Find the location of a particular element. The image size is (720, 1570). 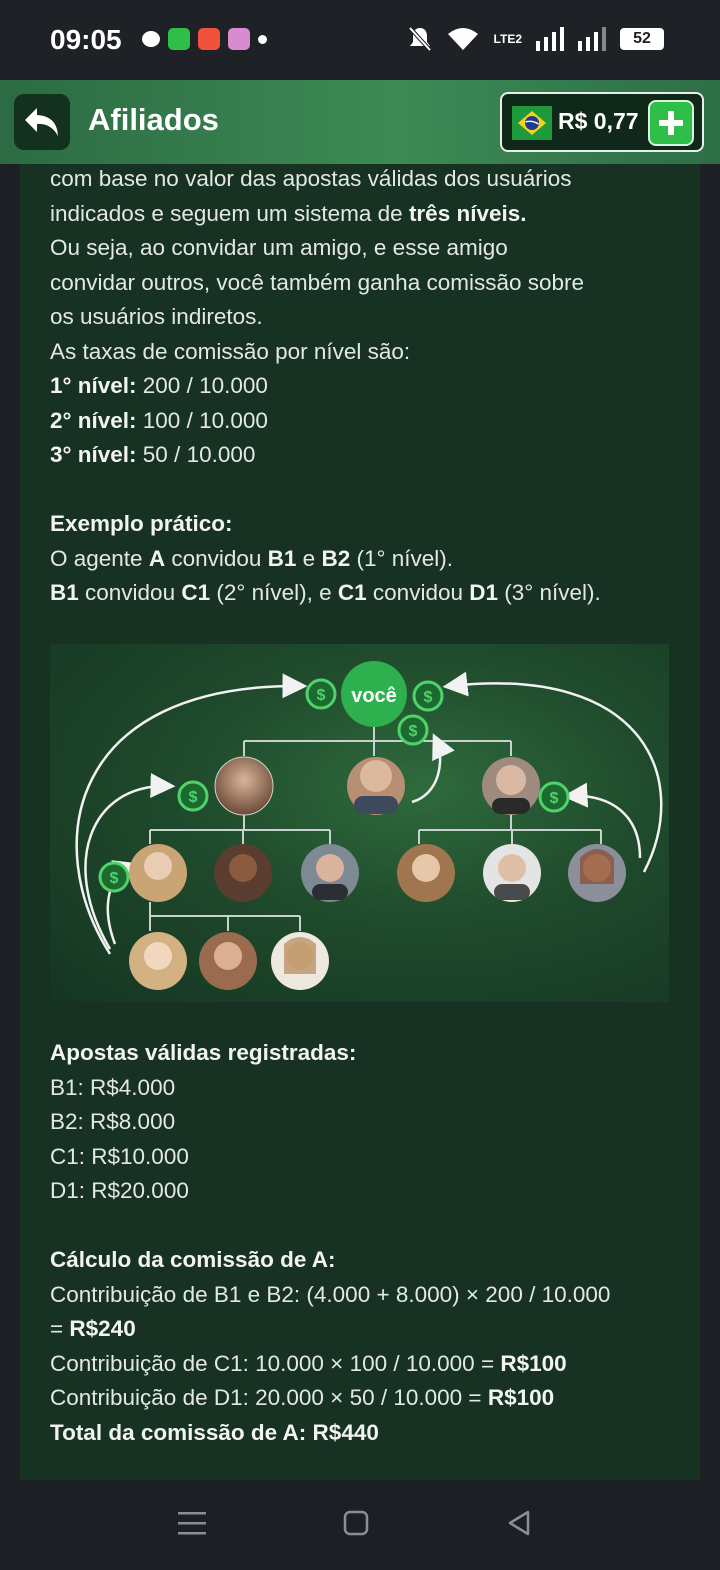

app-header: Afiliados R$ 0,77 is located at coordinates (360, 122).